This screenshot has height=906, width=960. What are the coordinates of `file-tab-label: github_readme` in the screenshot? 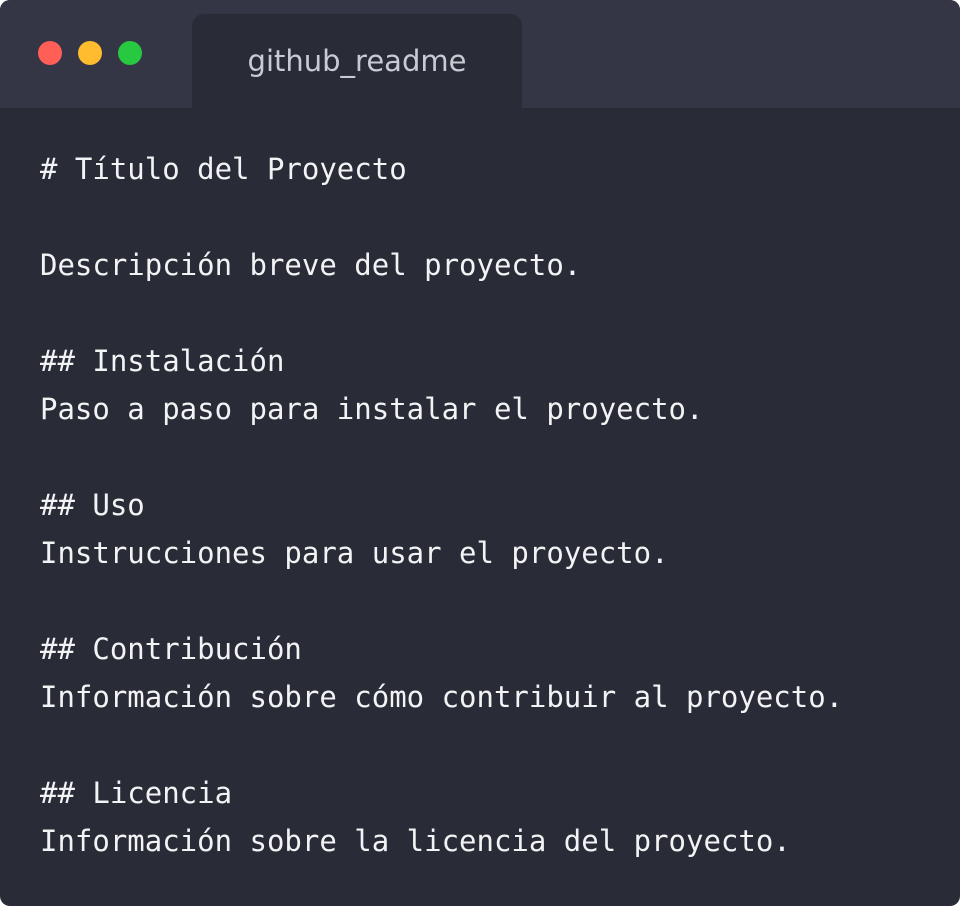 It's located at (357, 61).